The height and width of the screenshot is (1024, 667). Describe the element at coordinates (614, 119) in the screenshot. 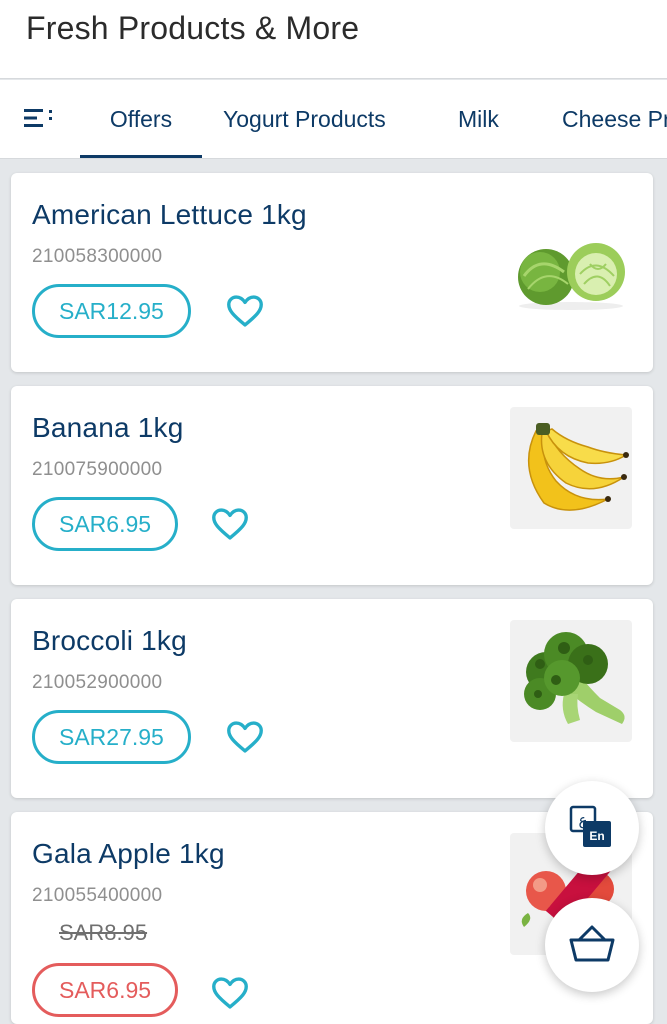

I see `tab-cheese-products: Cheese Pr` at that location.